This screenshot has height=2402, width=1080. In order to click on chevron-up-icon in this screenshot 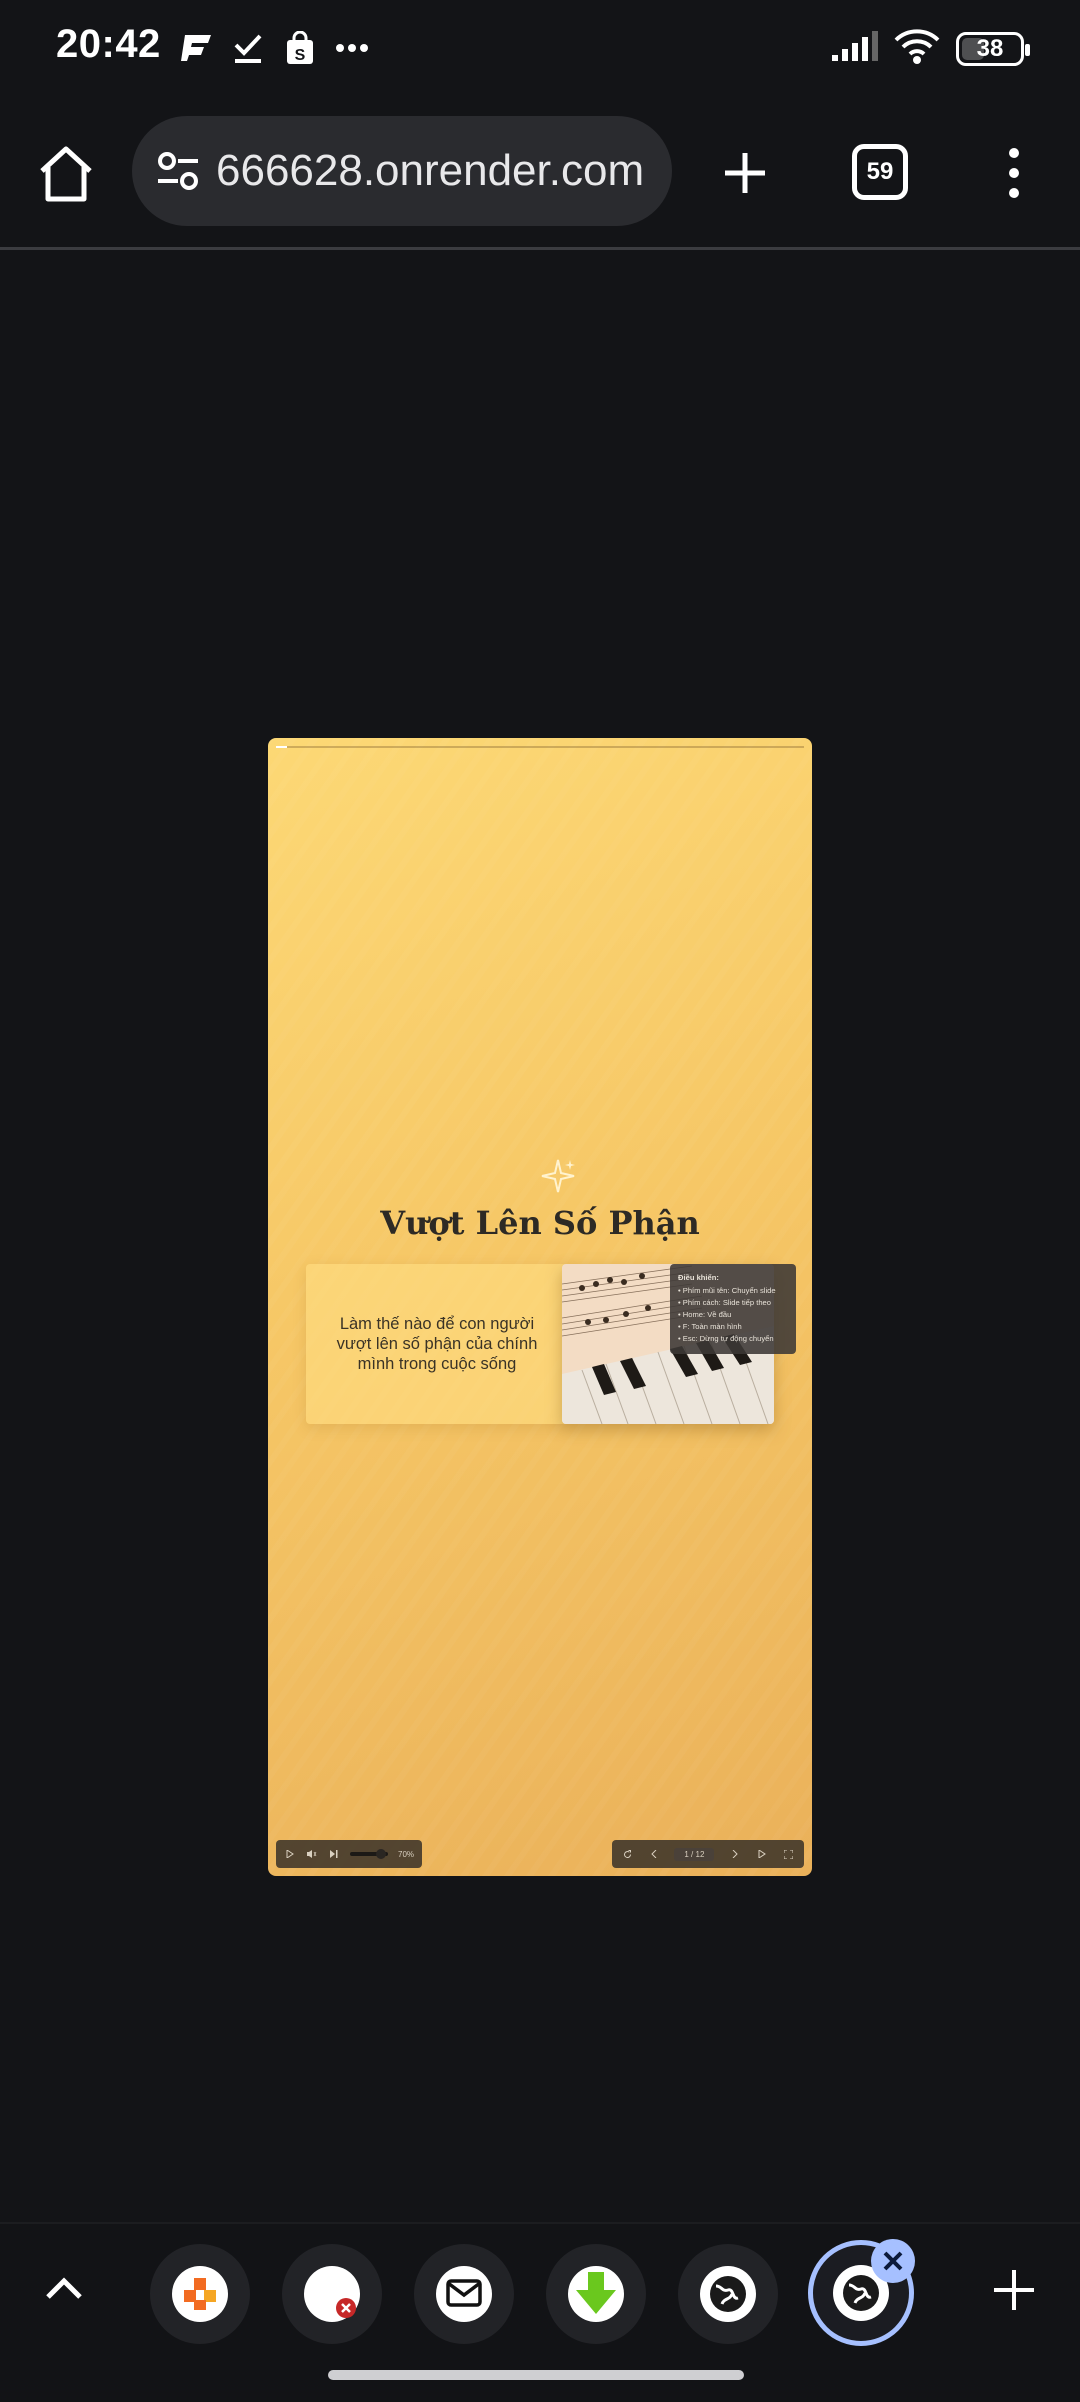, I will do `click(64, 2288)`.